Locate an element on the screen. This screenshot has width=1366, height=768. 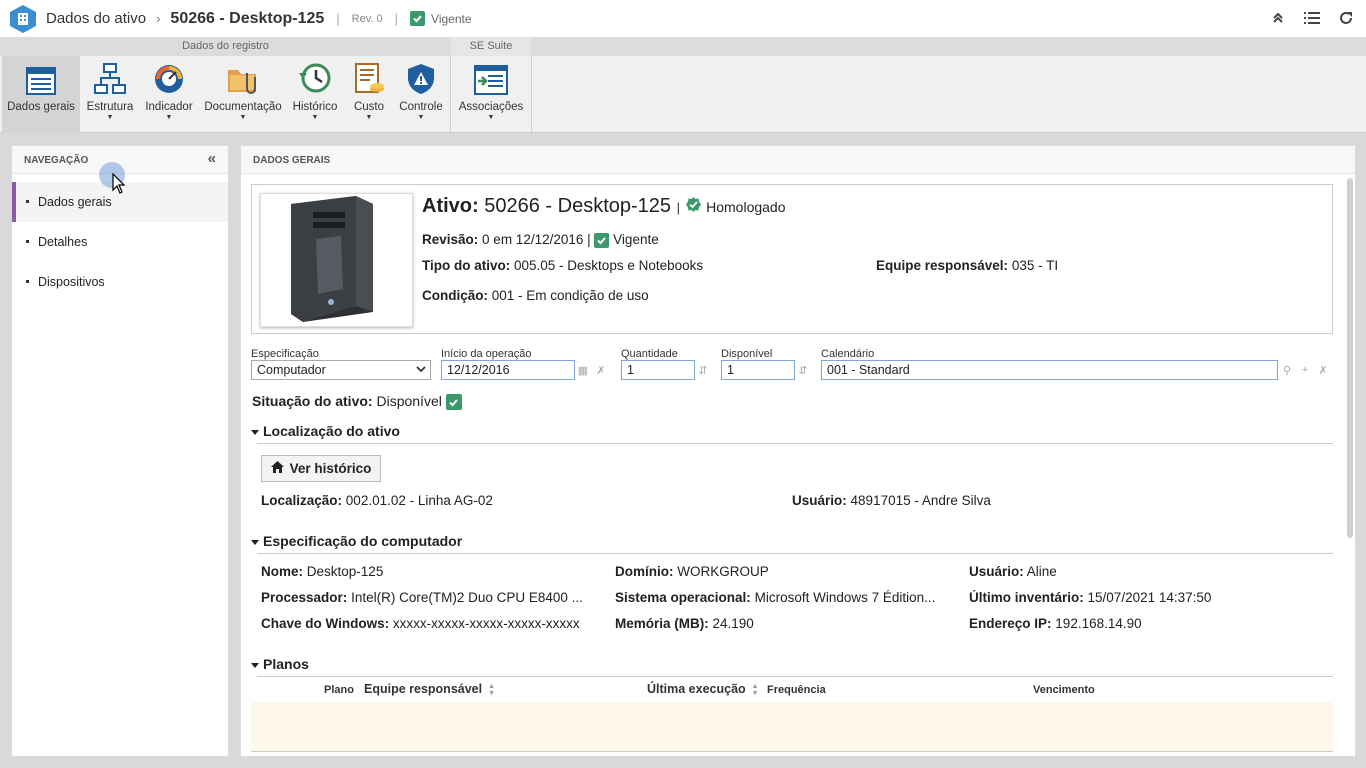
usuario-label: Usuário: is located at coordinates (819, 500).